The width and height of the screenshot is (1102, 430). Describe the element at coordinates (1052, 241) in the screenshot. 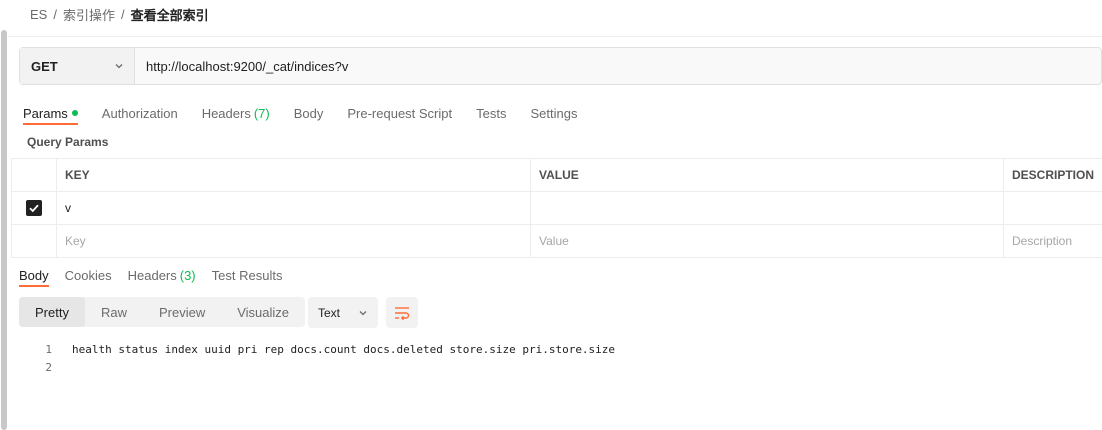

I see `new-description-input: Description` at that location.